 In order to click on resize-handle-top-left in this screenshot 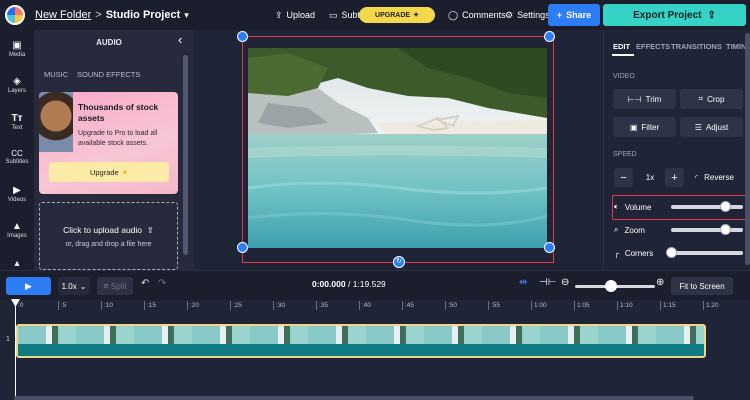, I will do `click(242, 36)`.